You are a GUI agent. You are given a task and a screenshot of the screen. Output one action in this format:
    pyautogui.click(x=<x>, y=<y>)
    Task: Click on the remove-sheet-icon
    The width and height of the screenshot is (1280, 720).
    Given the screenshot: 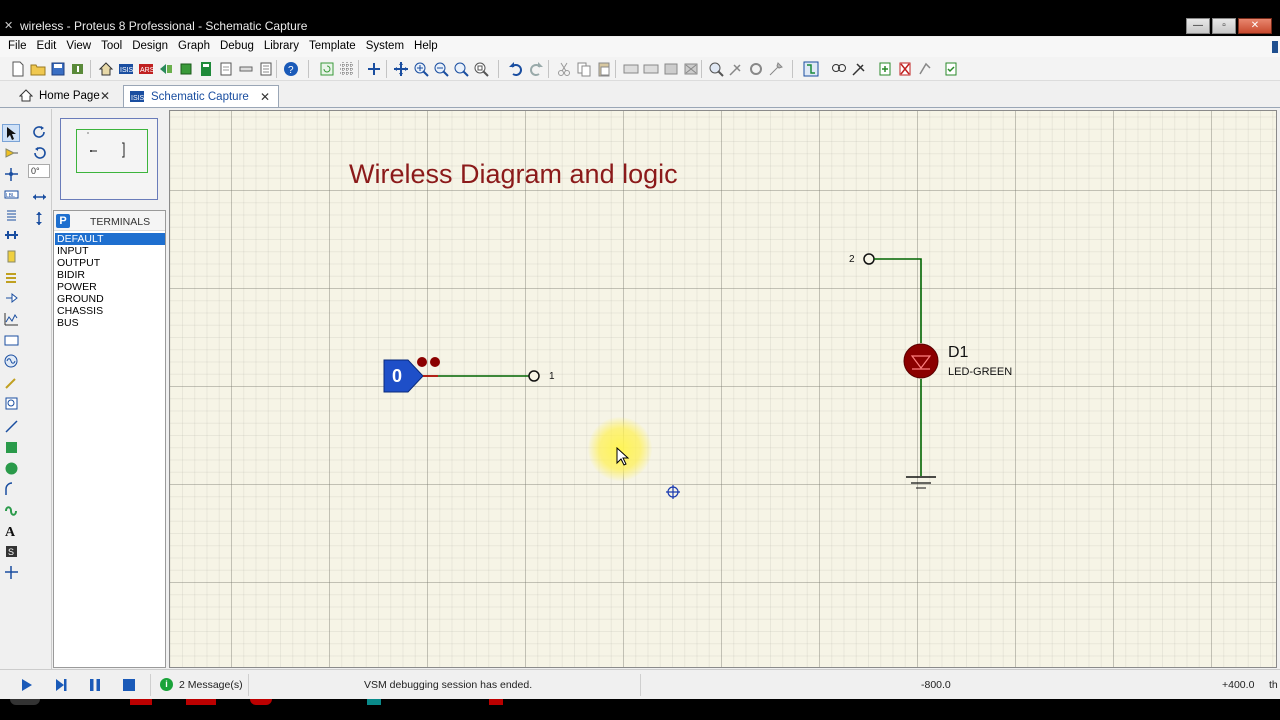 What is the action you would take?
    pyautogui.click(x=904, y=68)
    